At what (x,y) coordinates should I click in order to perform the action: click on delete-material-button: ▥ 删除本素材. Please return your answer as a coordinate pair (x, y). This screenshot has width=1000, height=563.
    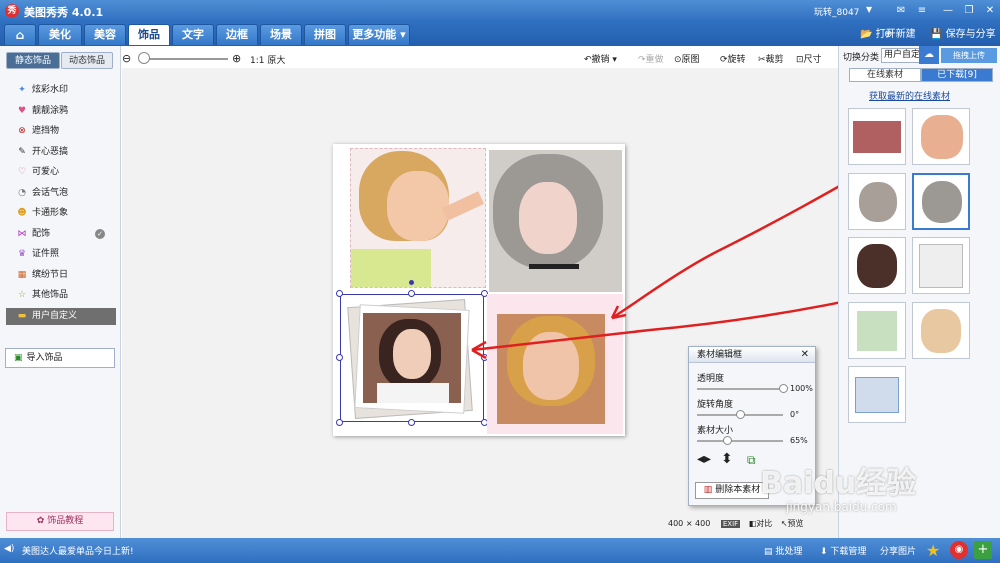
    Looking at the image, I should click on (732, 490).